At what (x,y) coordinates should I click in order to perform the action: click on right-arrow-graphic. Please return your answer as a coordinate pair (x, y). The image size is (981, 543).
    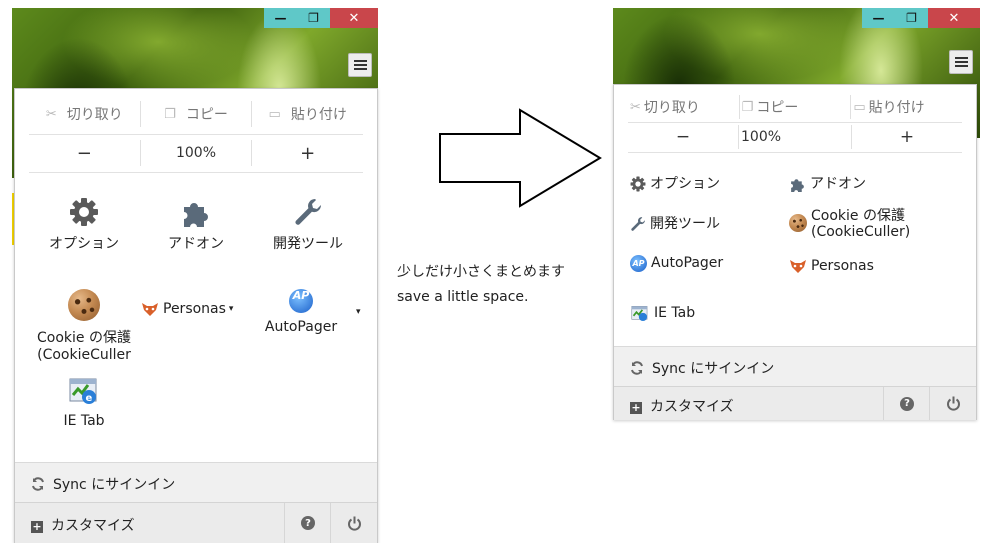
    Looking at the image, I should click on (520, 158).